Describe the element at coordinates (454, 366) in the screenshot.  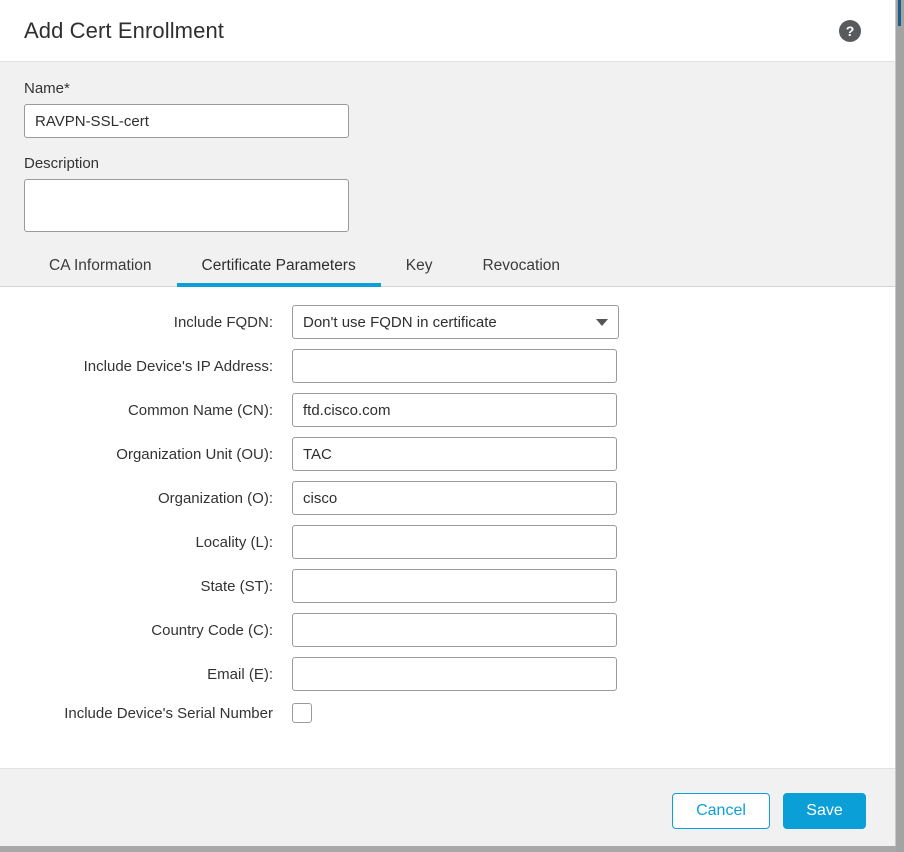
I see `device-ip-input` at that location.